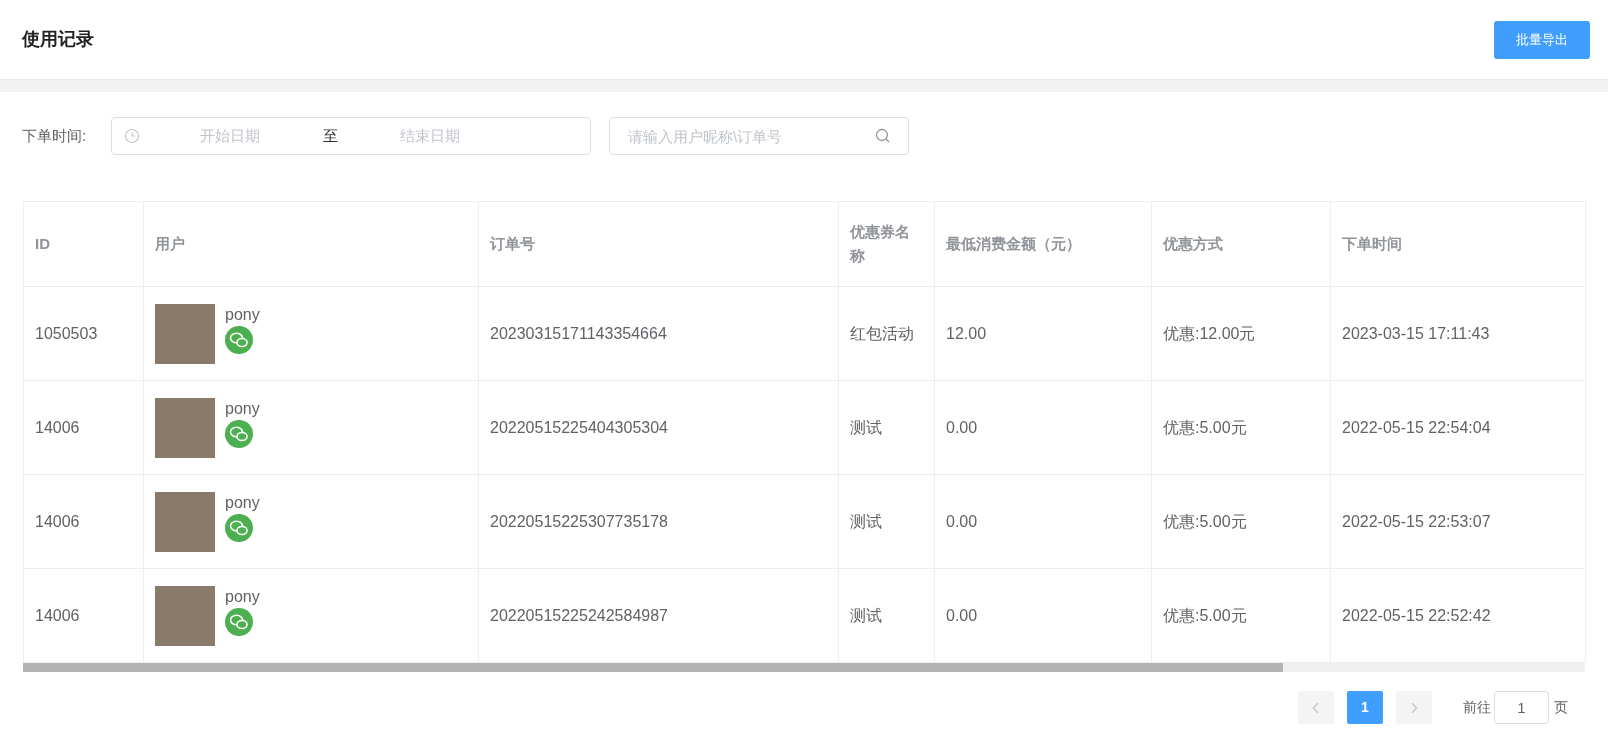  Describe the element at coordinates (804, 667) in the screenshot. I see `horizontal-scrollbar` at that location.